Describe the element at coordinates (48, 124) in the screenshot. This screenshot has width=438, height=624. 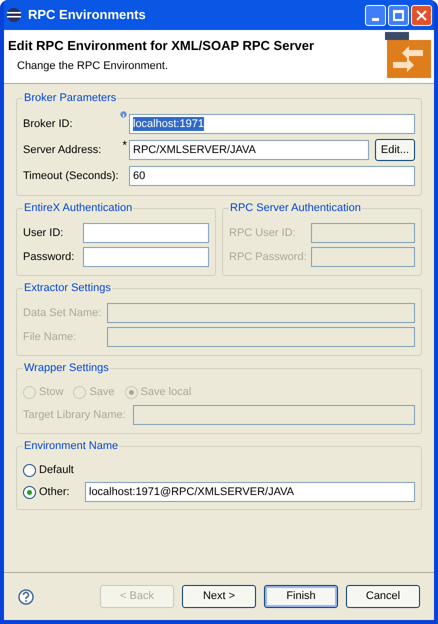
I see `field-label: Broker ID:` at that location.